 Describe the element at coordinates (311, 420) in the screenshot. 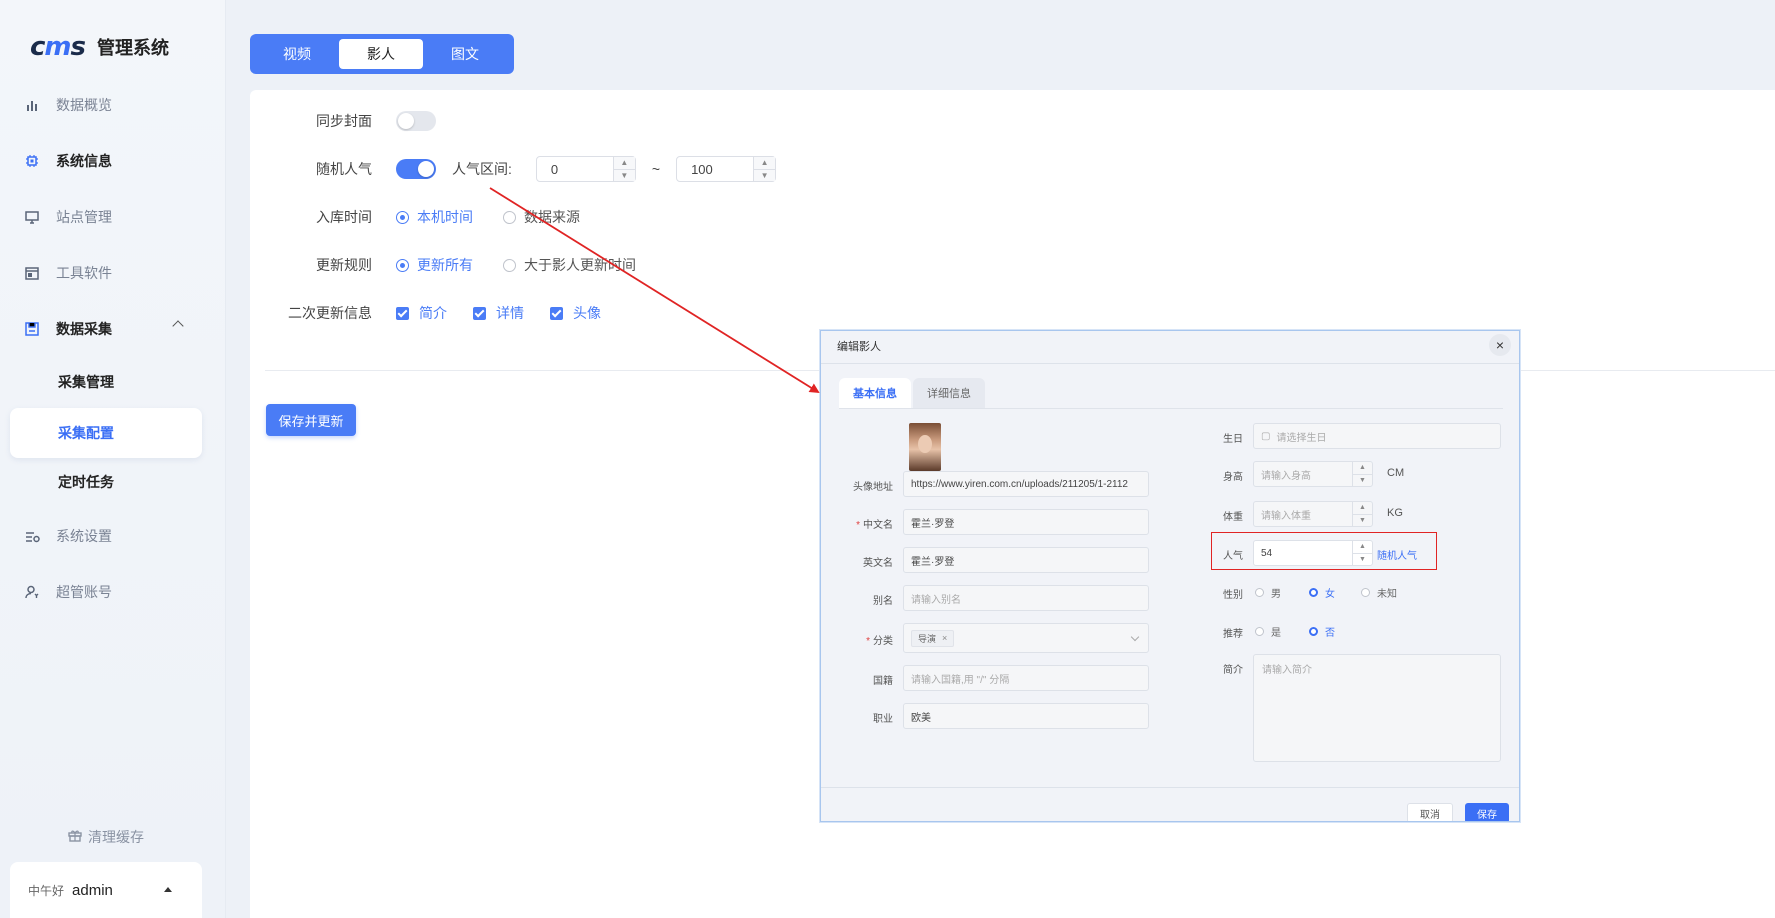

I see `save-and-update-button: 保存并更新` at that location.